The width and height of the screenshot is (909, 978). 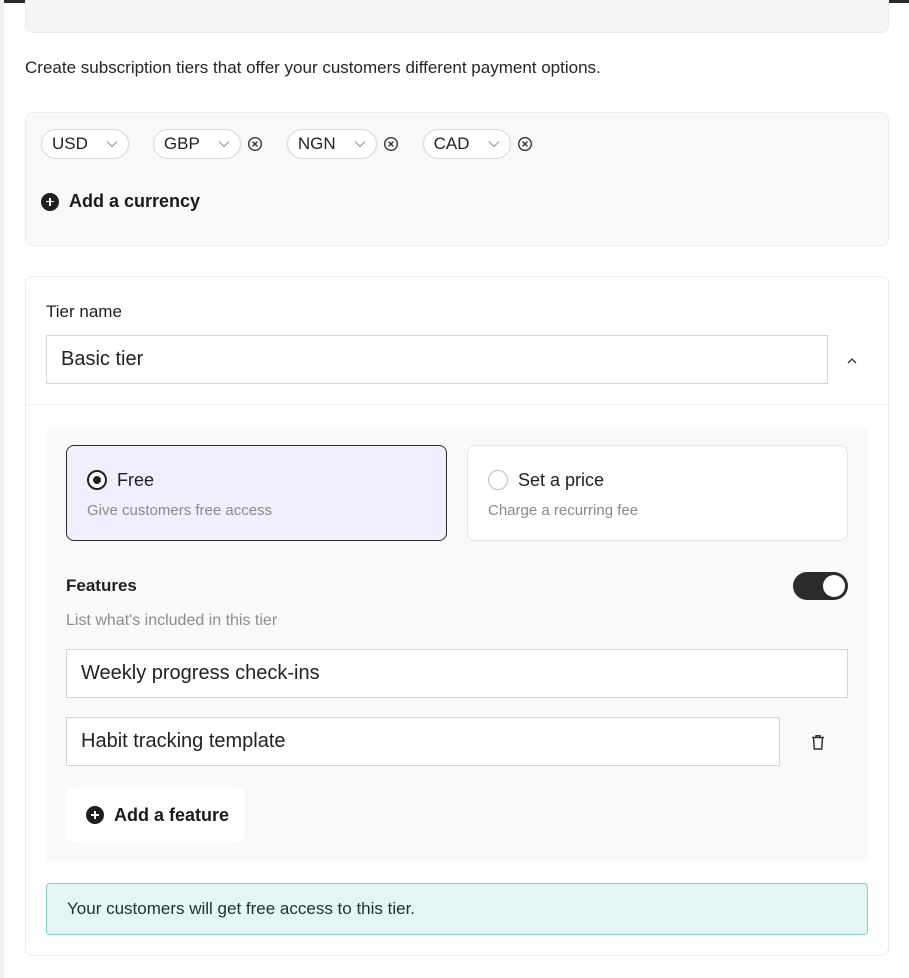 I want to click on currency-select-cad: CAD, so click(x=466, y=144).